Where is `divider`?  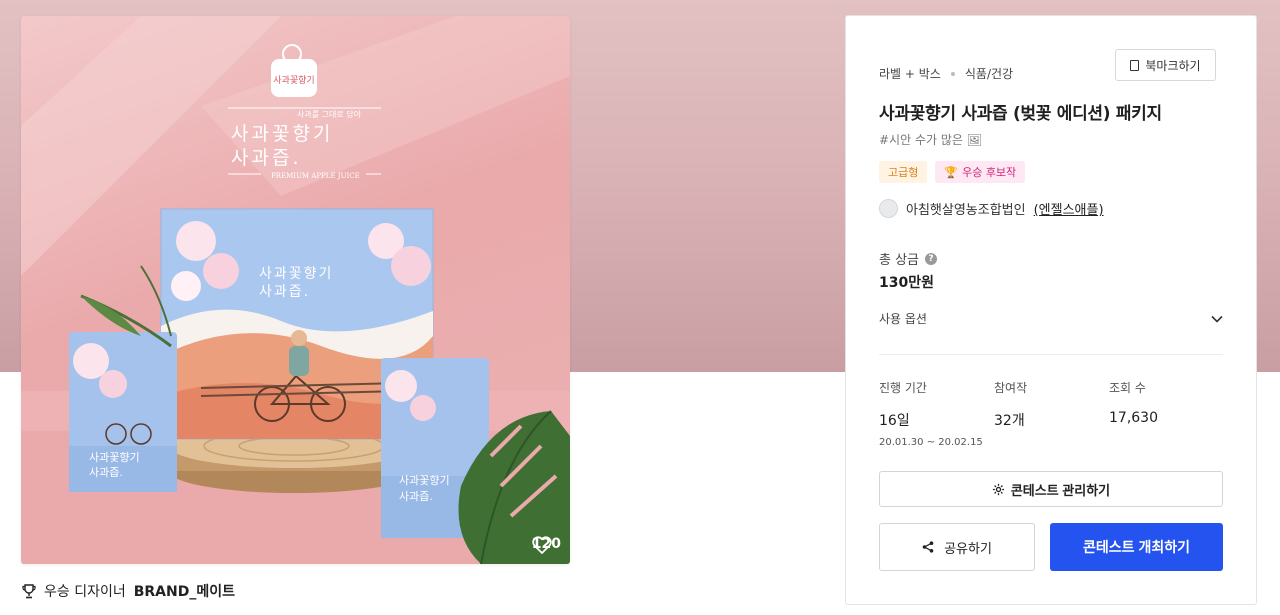
divider is located at coordinates (1051, 354).